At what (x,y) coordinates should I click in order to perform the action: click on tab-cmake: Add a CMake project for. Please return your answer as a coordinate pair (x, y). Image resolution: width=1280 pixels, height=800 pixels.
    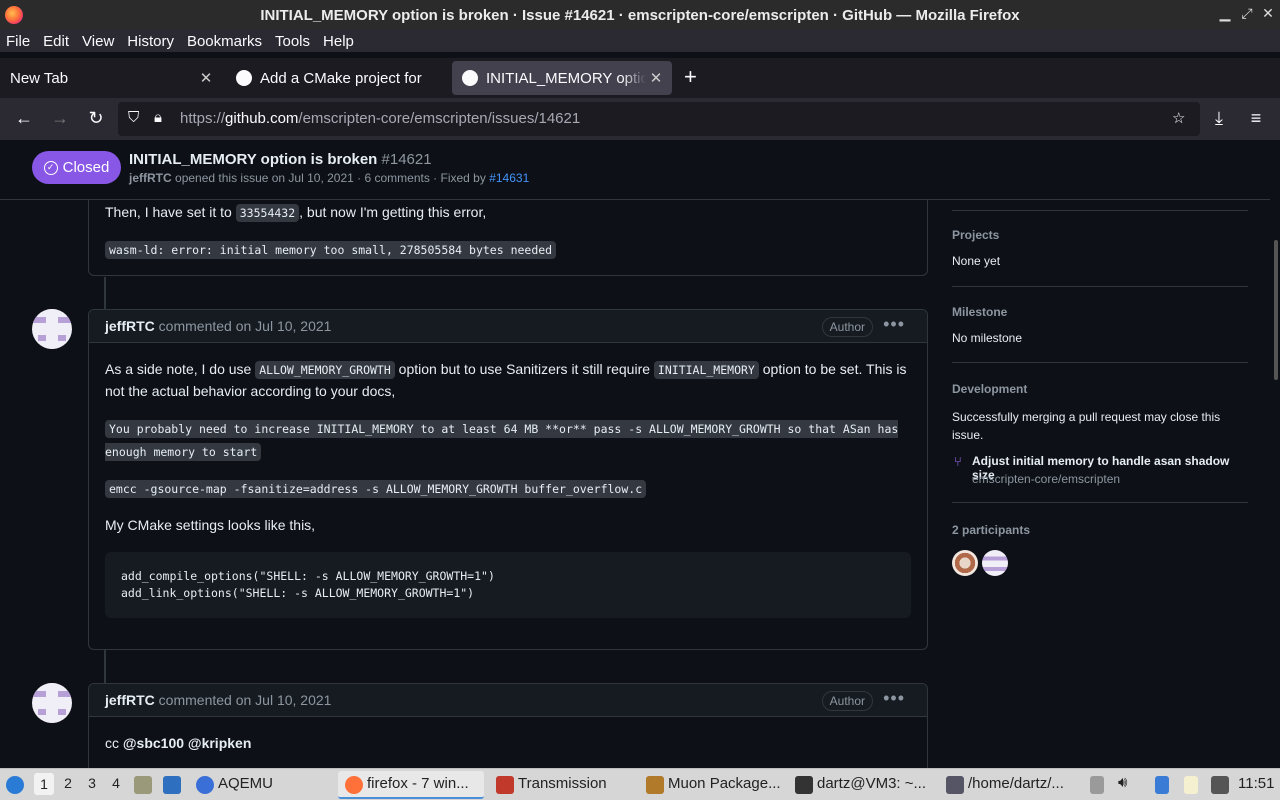
    Looking at the image, I should click on (337, 78).